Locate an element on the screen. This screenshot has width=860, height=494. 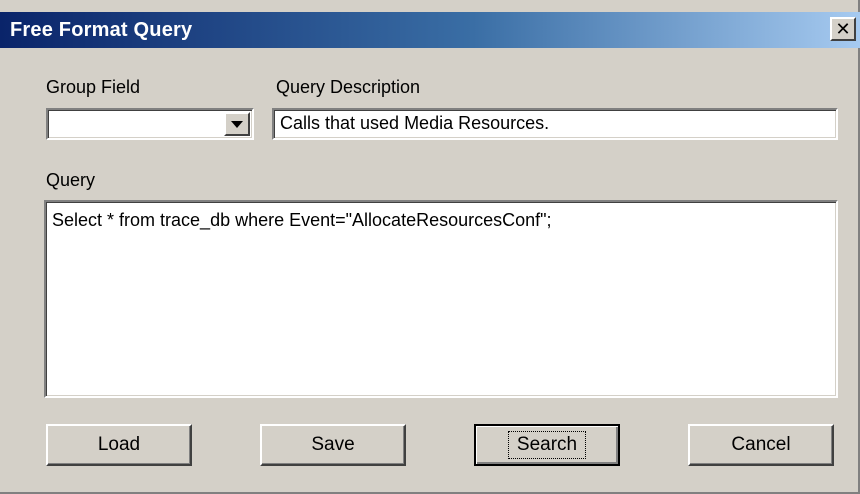
load-button-label: Load is located at coordinates (119, 444).